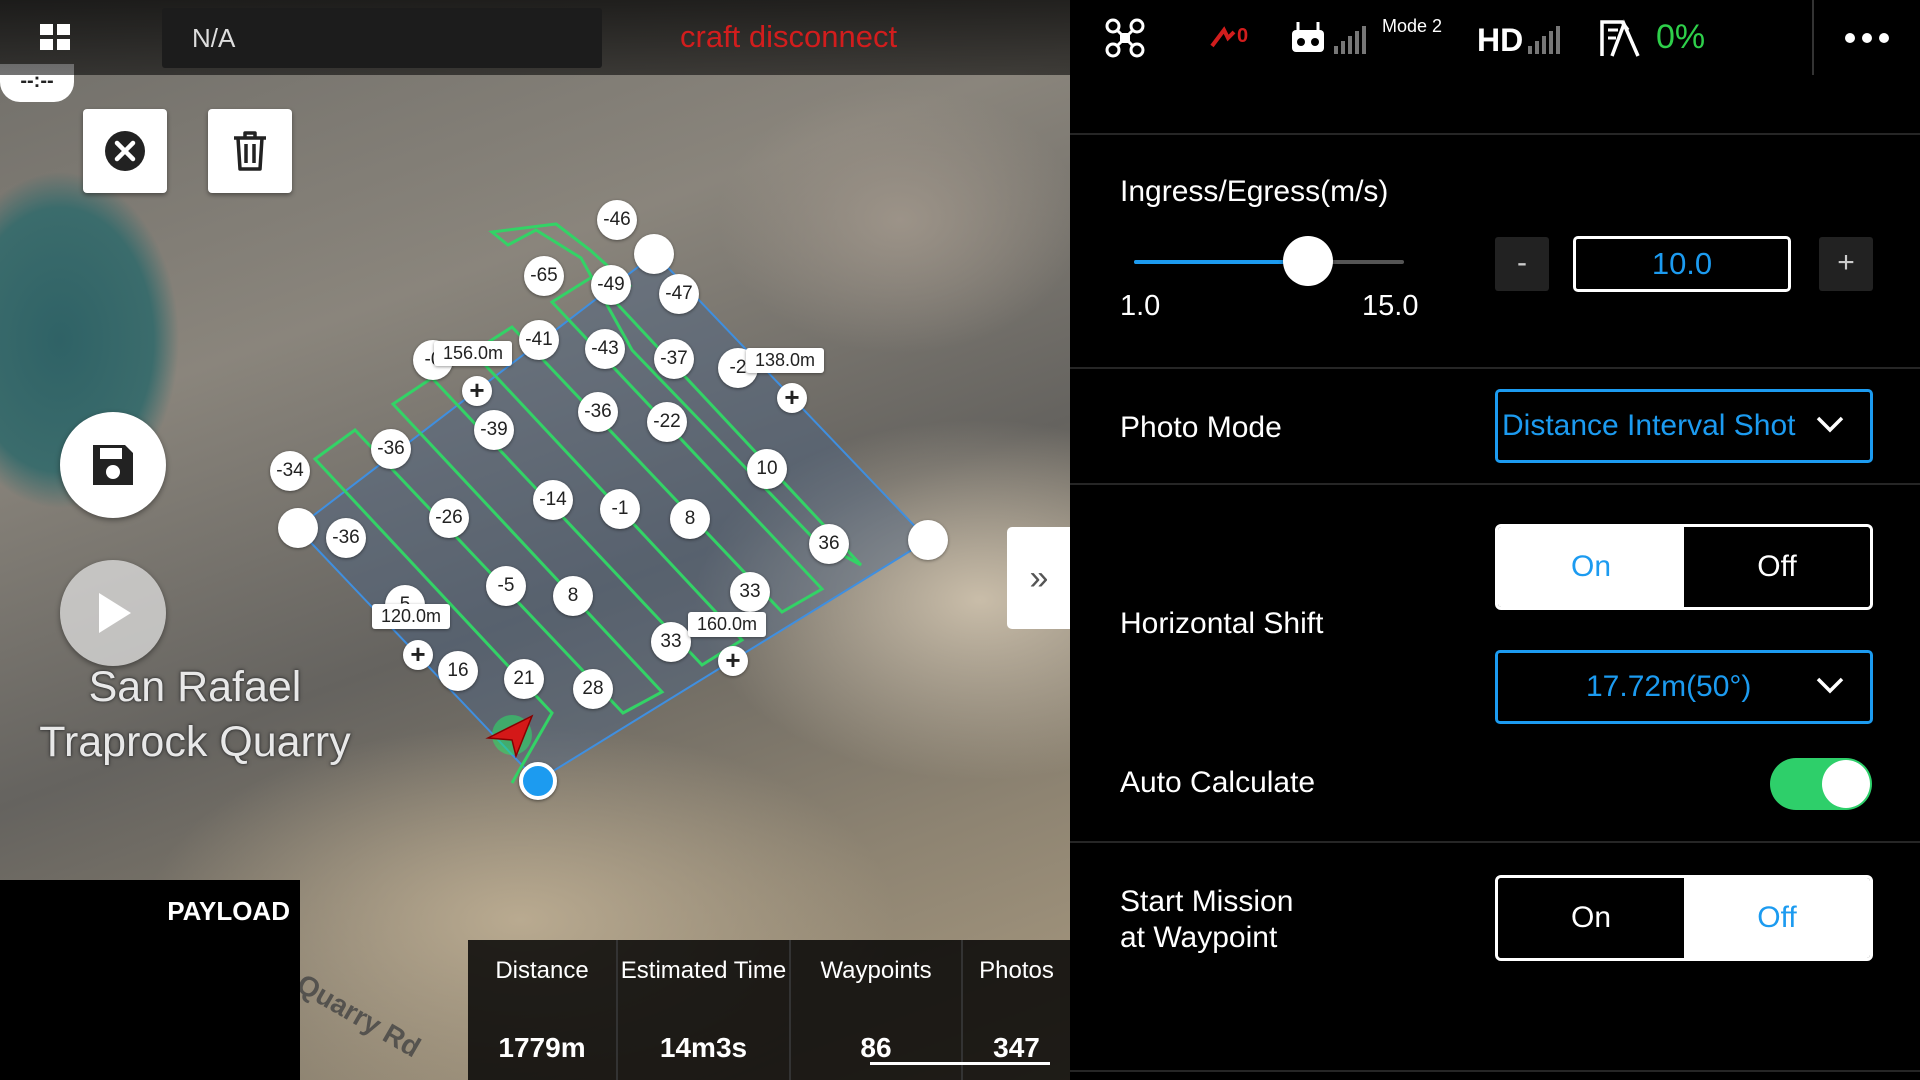  What do you see at coordinates (1681, 37) in the screenshot?
I see `battery-percent: 0%` at bounding box center [1681, 37].